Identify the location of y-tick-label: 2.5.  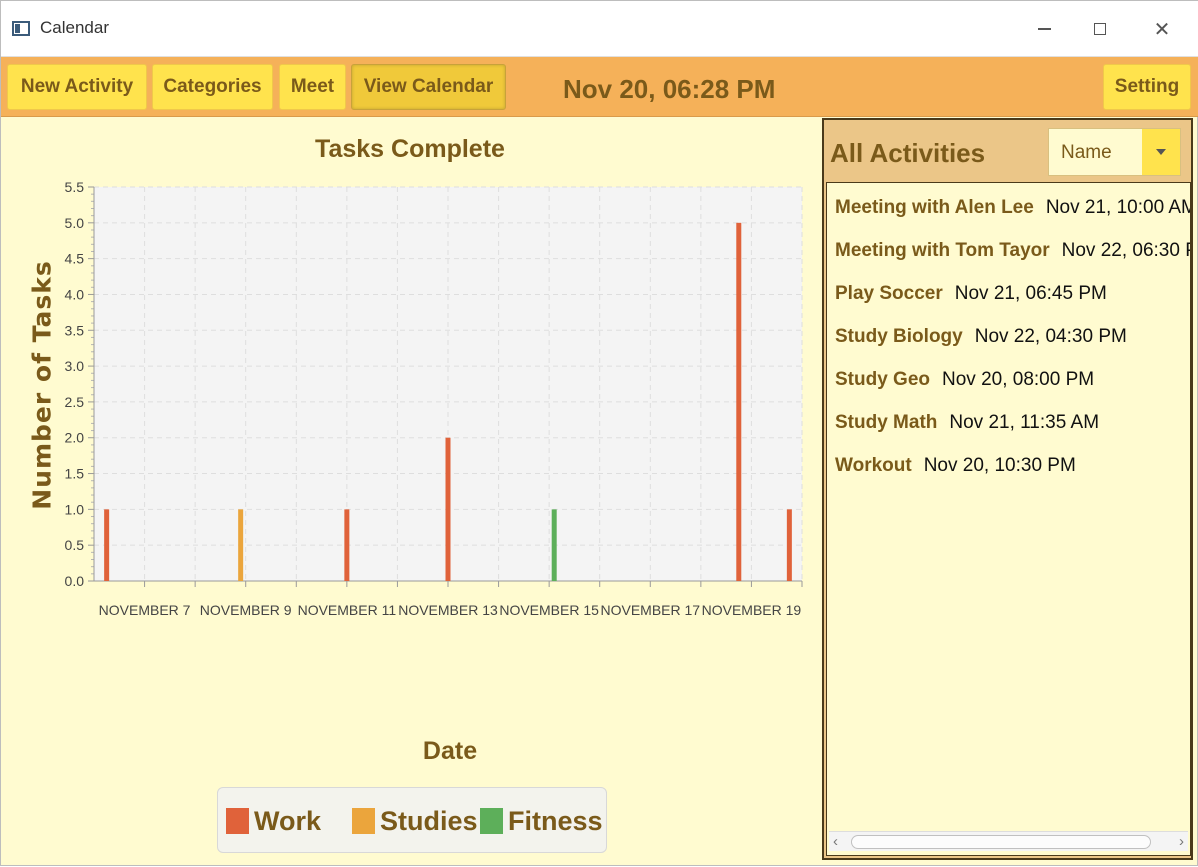
(75, 402).